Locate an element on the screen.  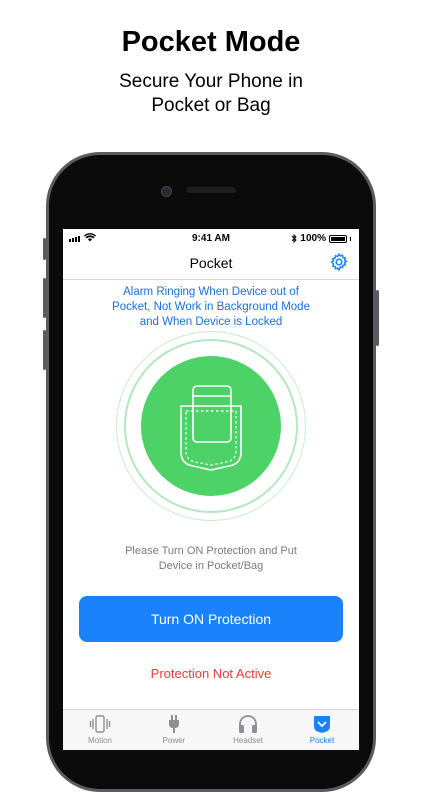
battery-tip is located at coordinates (350, 238).